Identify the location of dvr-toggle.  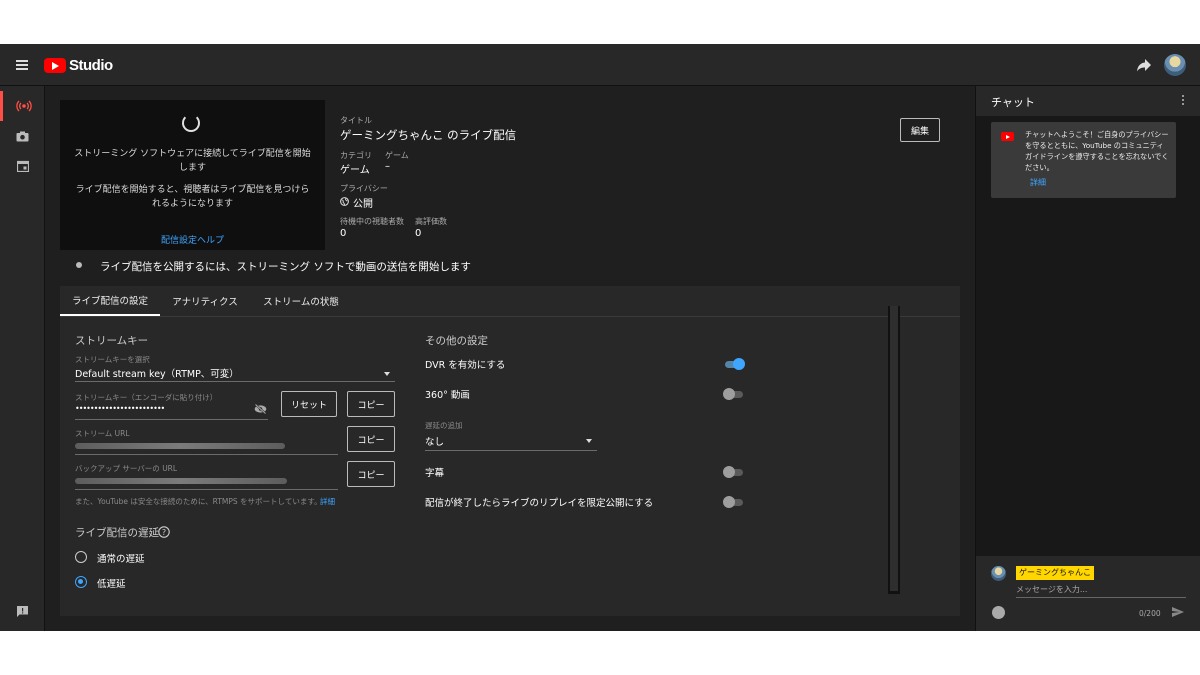
(734, 364).